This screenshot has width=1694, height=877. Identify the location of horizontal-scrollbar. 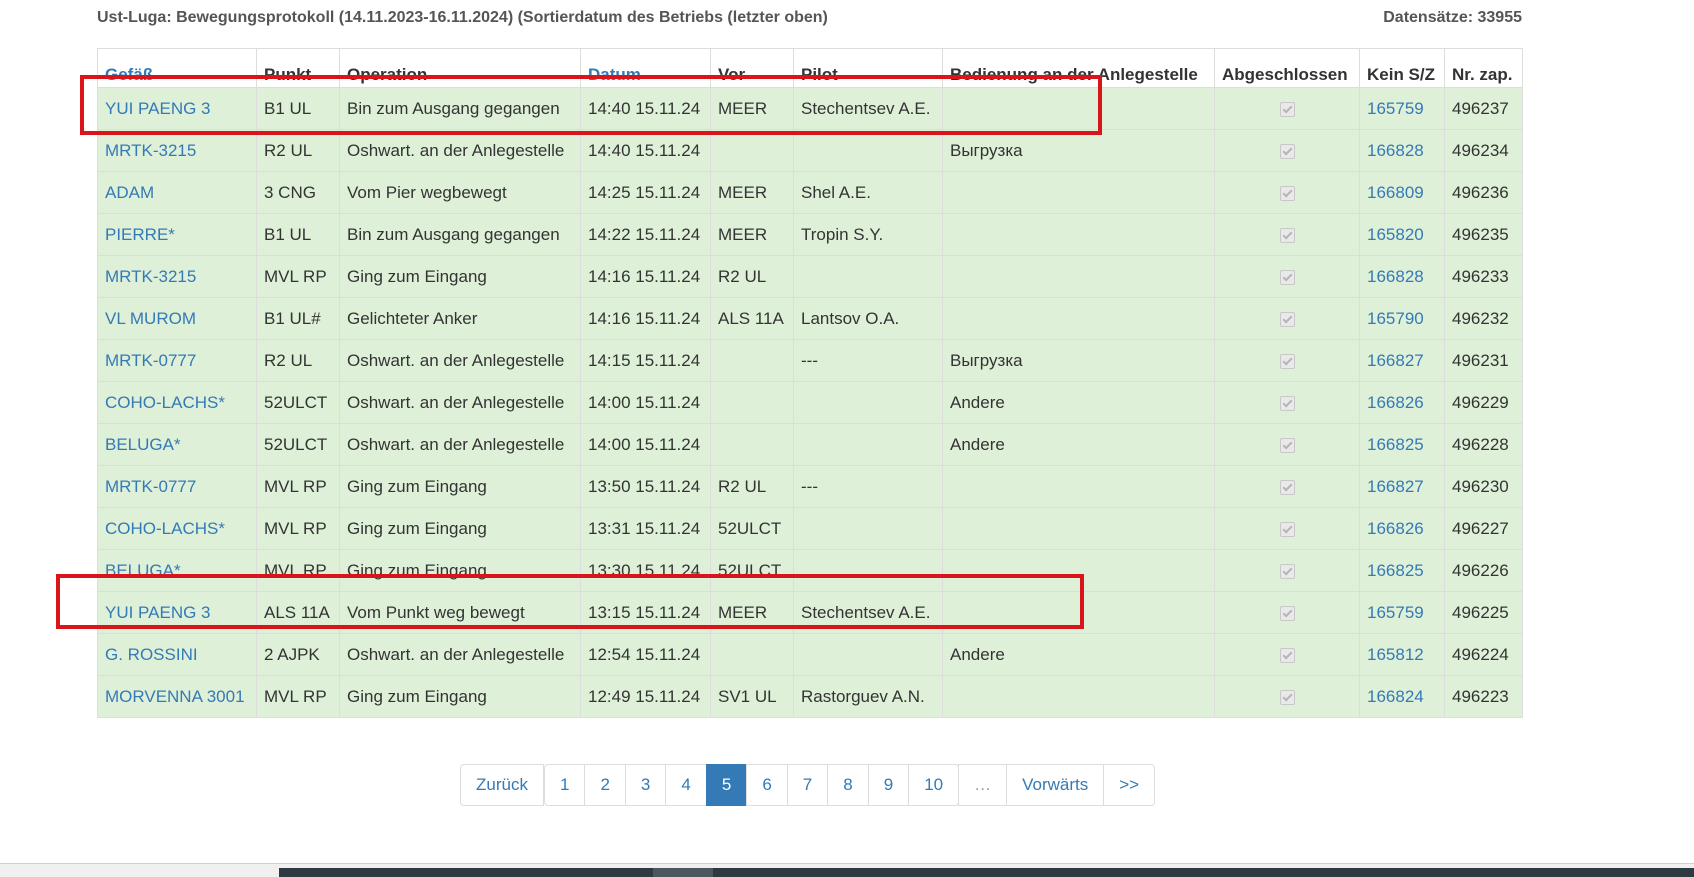
(847, 870).